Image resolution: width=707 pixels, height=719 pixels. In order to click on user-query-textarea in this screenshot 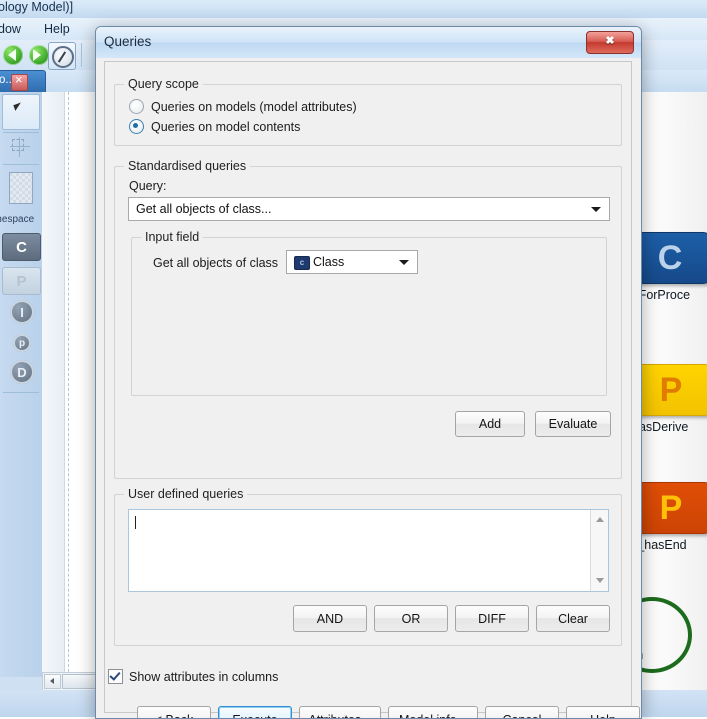, I will do `click(368, 550)`.